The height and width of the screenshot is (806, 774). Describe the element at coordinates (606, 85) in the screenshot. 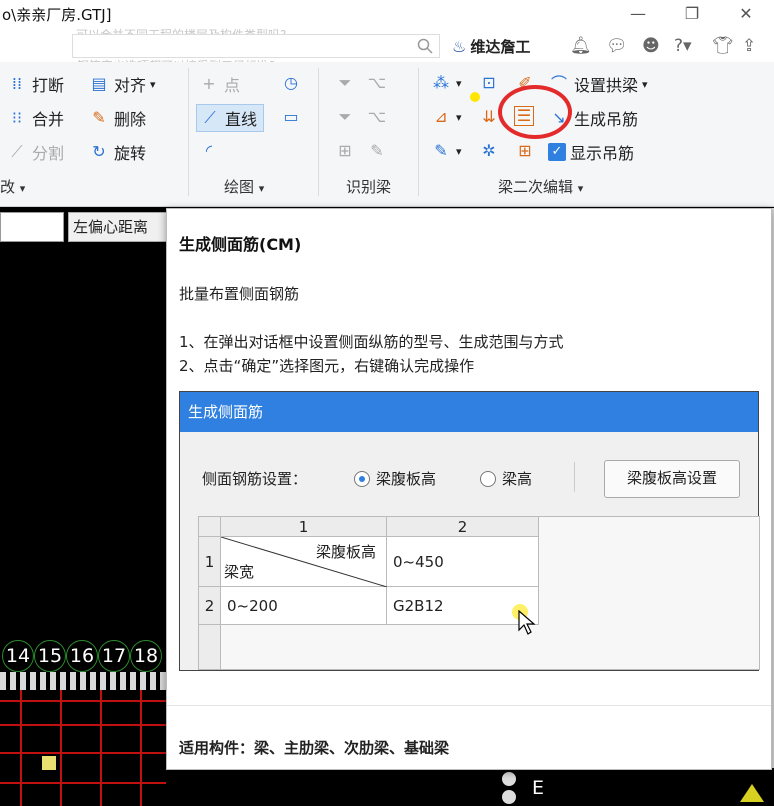

I see `set-arch-label: 设置拱梁` at that location.